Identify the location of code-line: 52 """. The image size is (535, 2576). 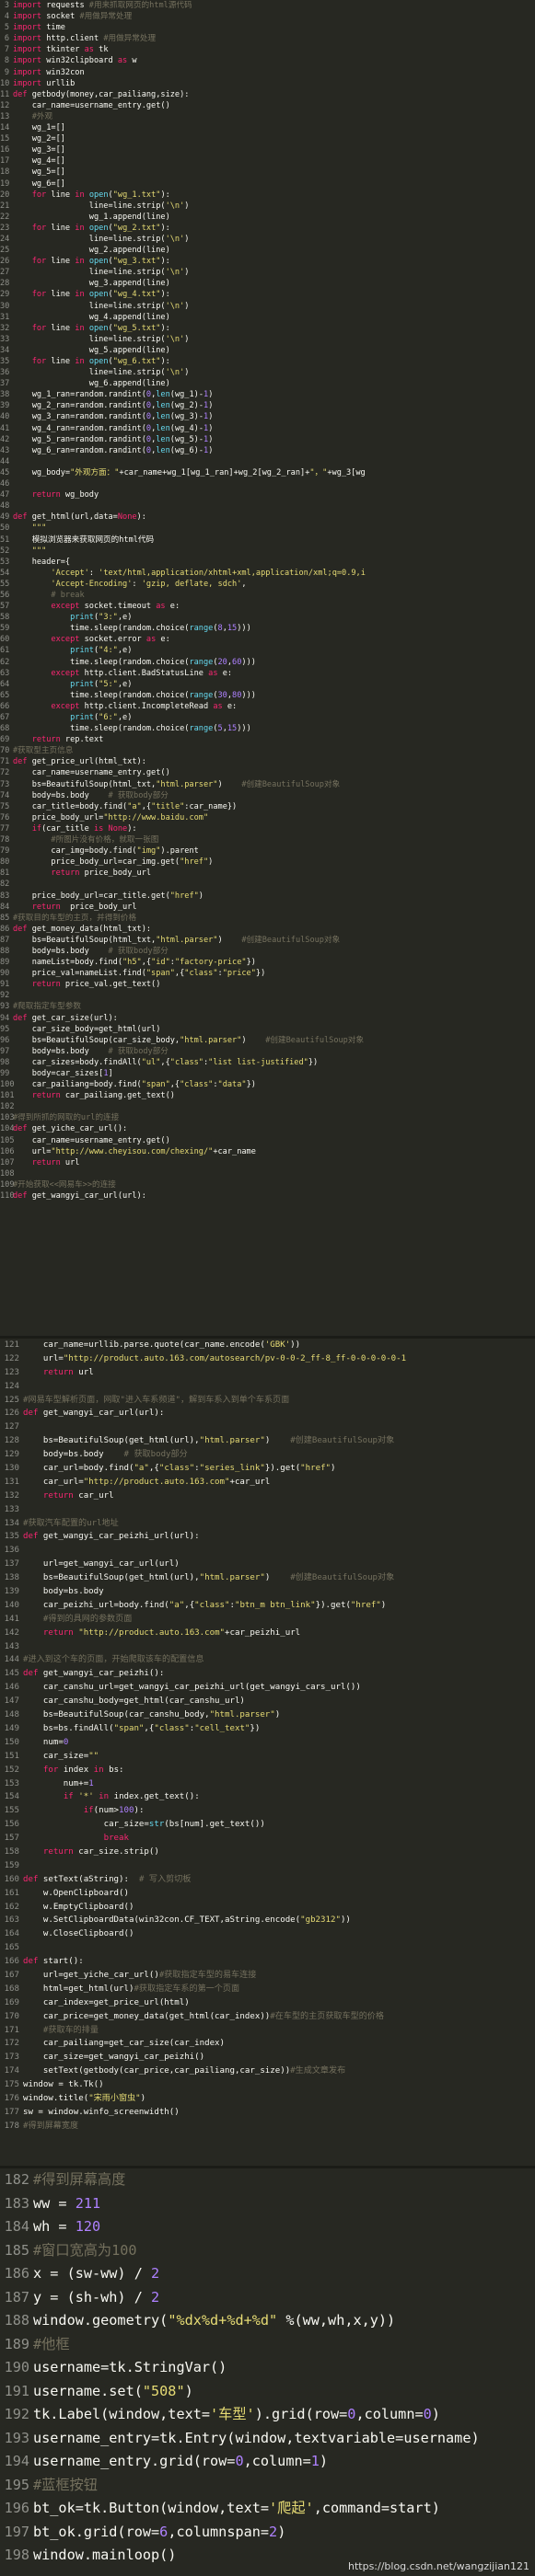
(267, 551).